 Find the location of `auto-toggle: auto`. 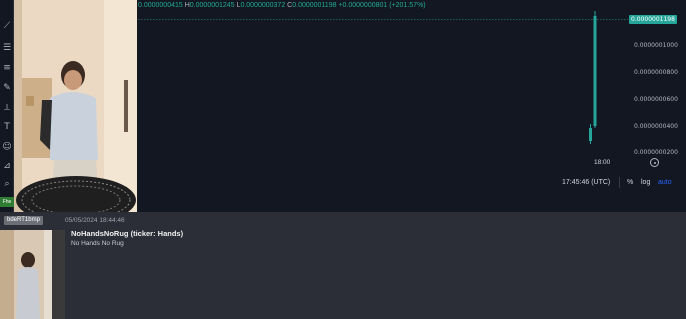

auto-toggle: auto is located at coordinates (665, 182).